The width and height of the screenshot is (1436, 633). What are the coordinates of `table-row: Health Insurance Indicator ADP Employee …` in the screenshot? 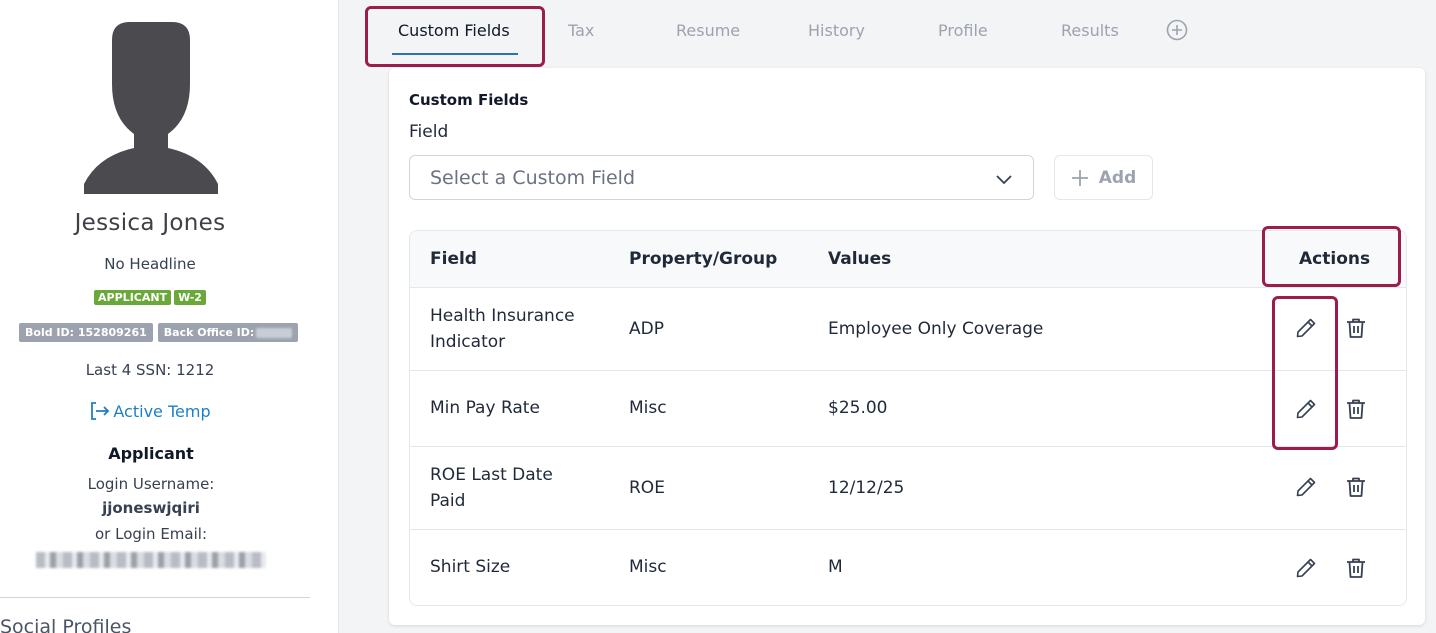 It's located at (908, 329).